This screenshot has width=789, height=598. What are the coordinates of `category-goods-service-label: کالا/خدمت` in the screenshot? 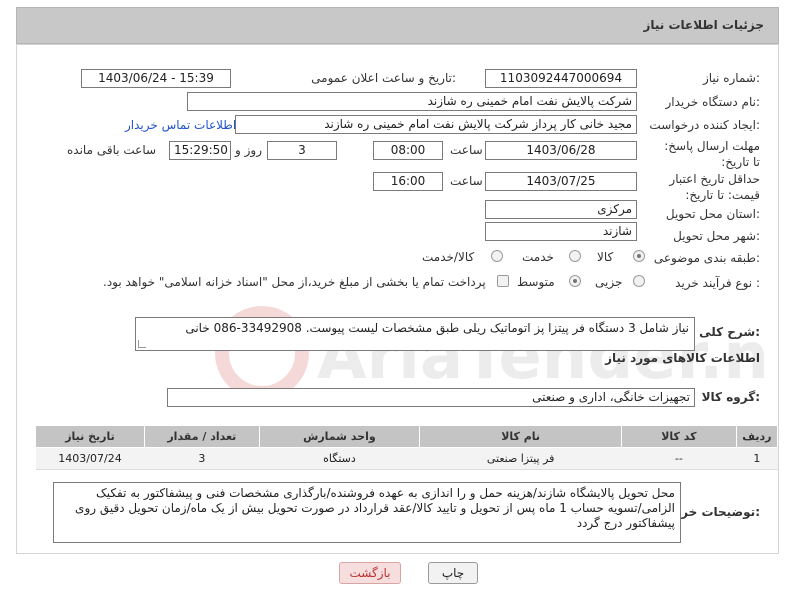 It's located at (448, 257).